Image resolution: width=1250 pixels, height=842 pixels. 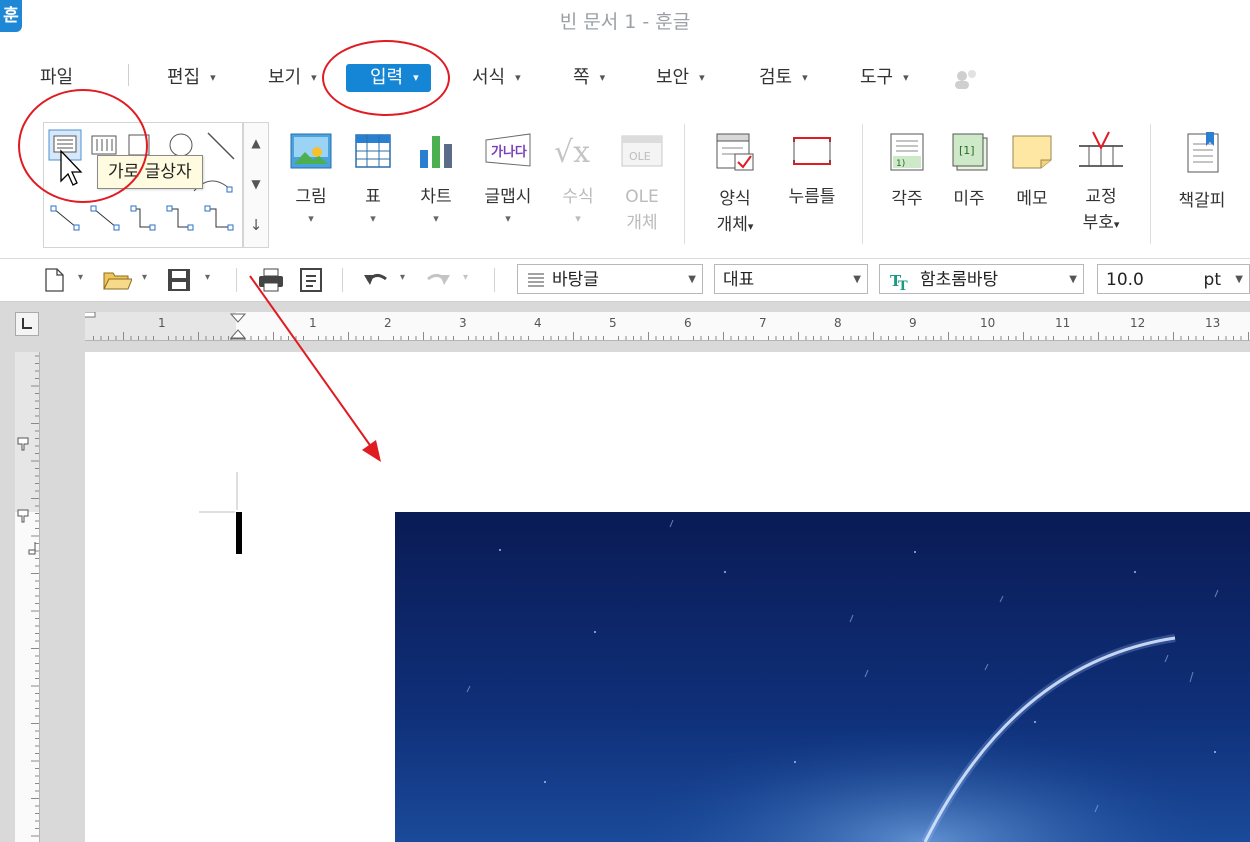 What do you see at coordinates (735, 186) in the screenshot?
I see `insert-form-object-button: 양식 개체▾` at bounding box center [735, 186].